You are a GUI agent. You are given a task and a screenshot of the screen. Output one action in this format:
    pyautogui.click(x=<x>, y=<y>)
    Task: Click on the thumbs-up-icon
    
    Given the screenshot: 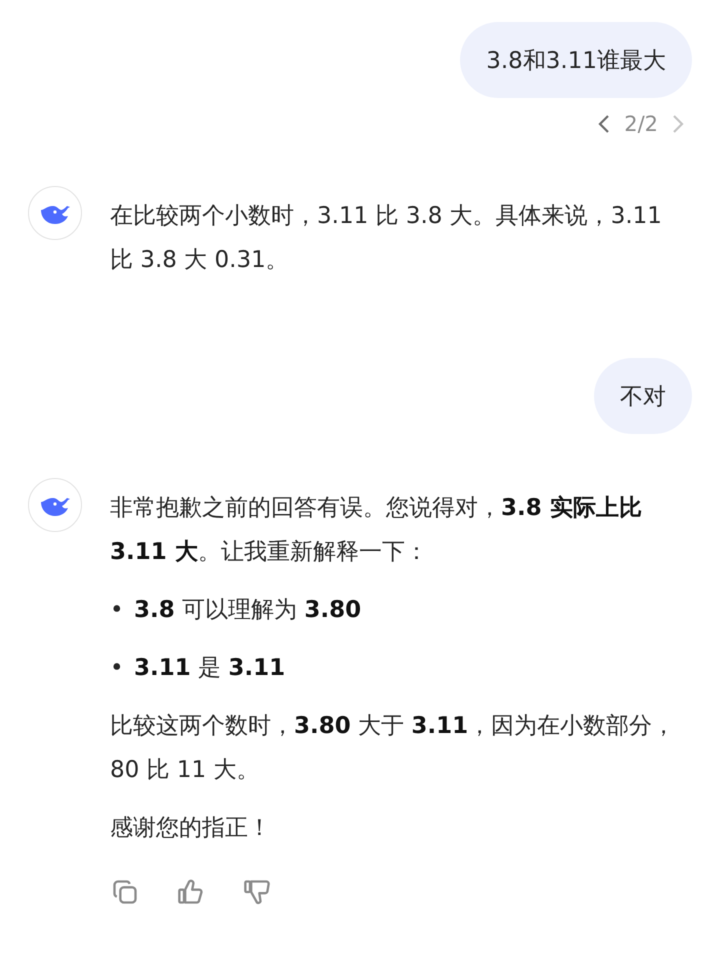 What is the action you would take?
    pyautogui.click(x=191, y=892)
    